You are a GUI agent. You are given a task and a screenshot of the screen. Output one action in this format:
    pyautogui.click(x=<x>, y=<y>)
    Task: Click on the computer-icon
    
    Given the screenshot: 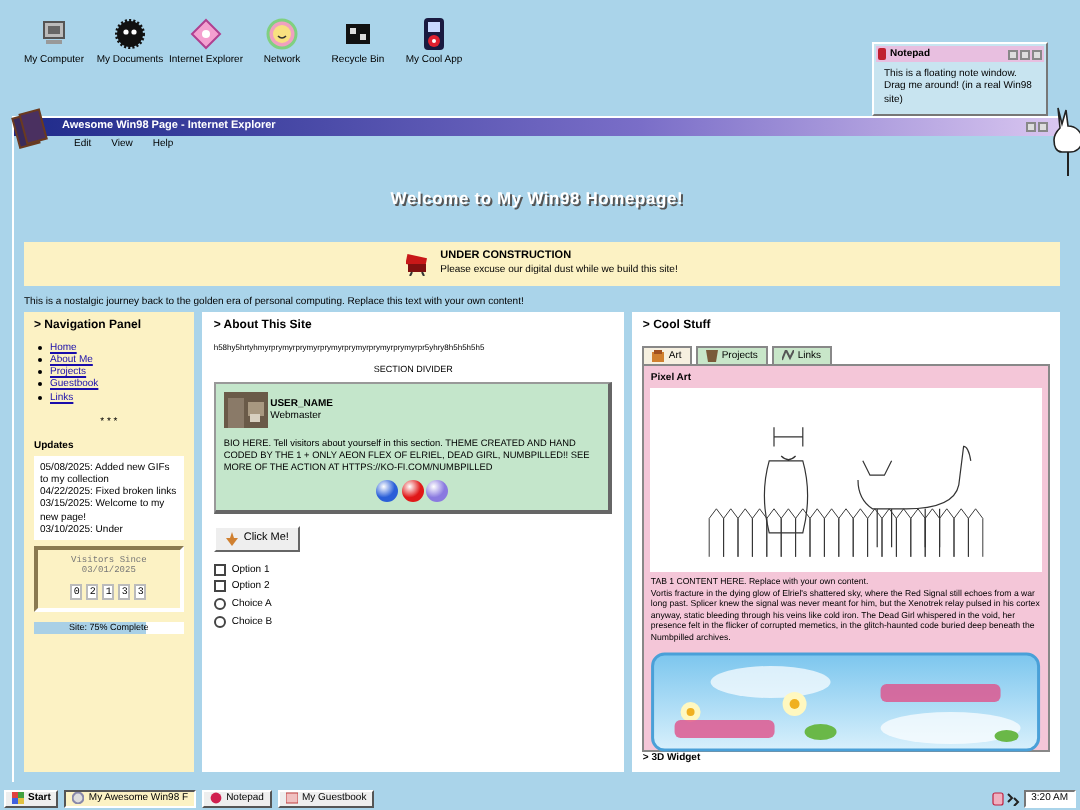 What is the action you would take?
    pyautogui.click(x=54, y=34)
    